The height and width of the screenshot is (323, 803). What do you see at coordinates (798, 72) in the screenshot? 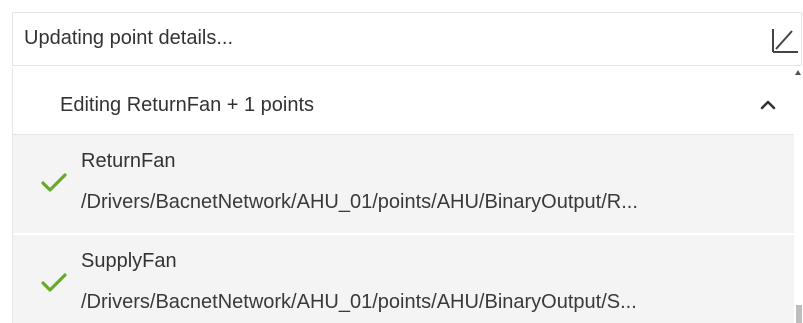
I see `scroll-up-arrow-icon` at bounding box center [798, 72].